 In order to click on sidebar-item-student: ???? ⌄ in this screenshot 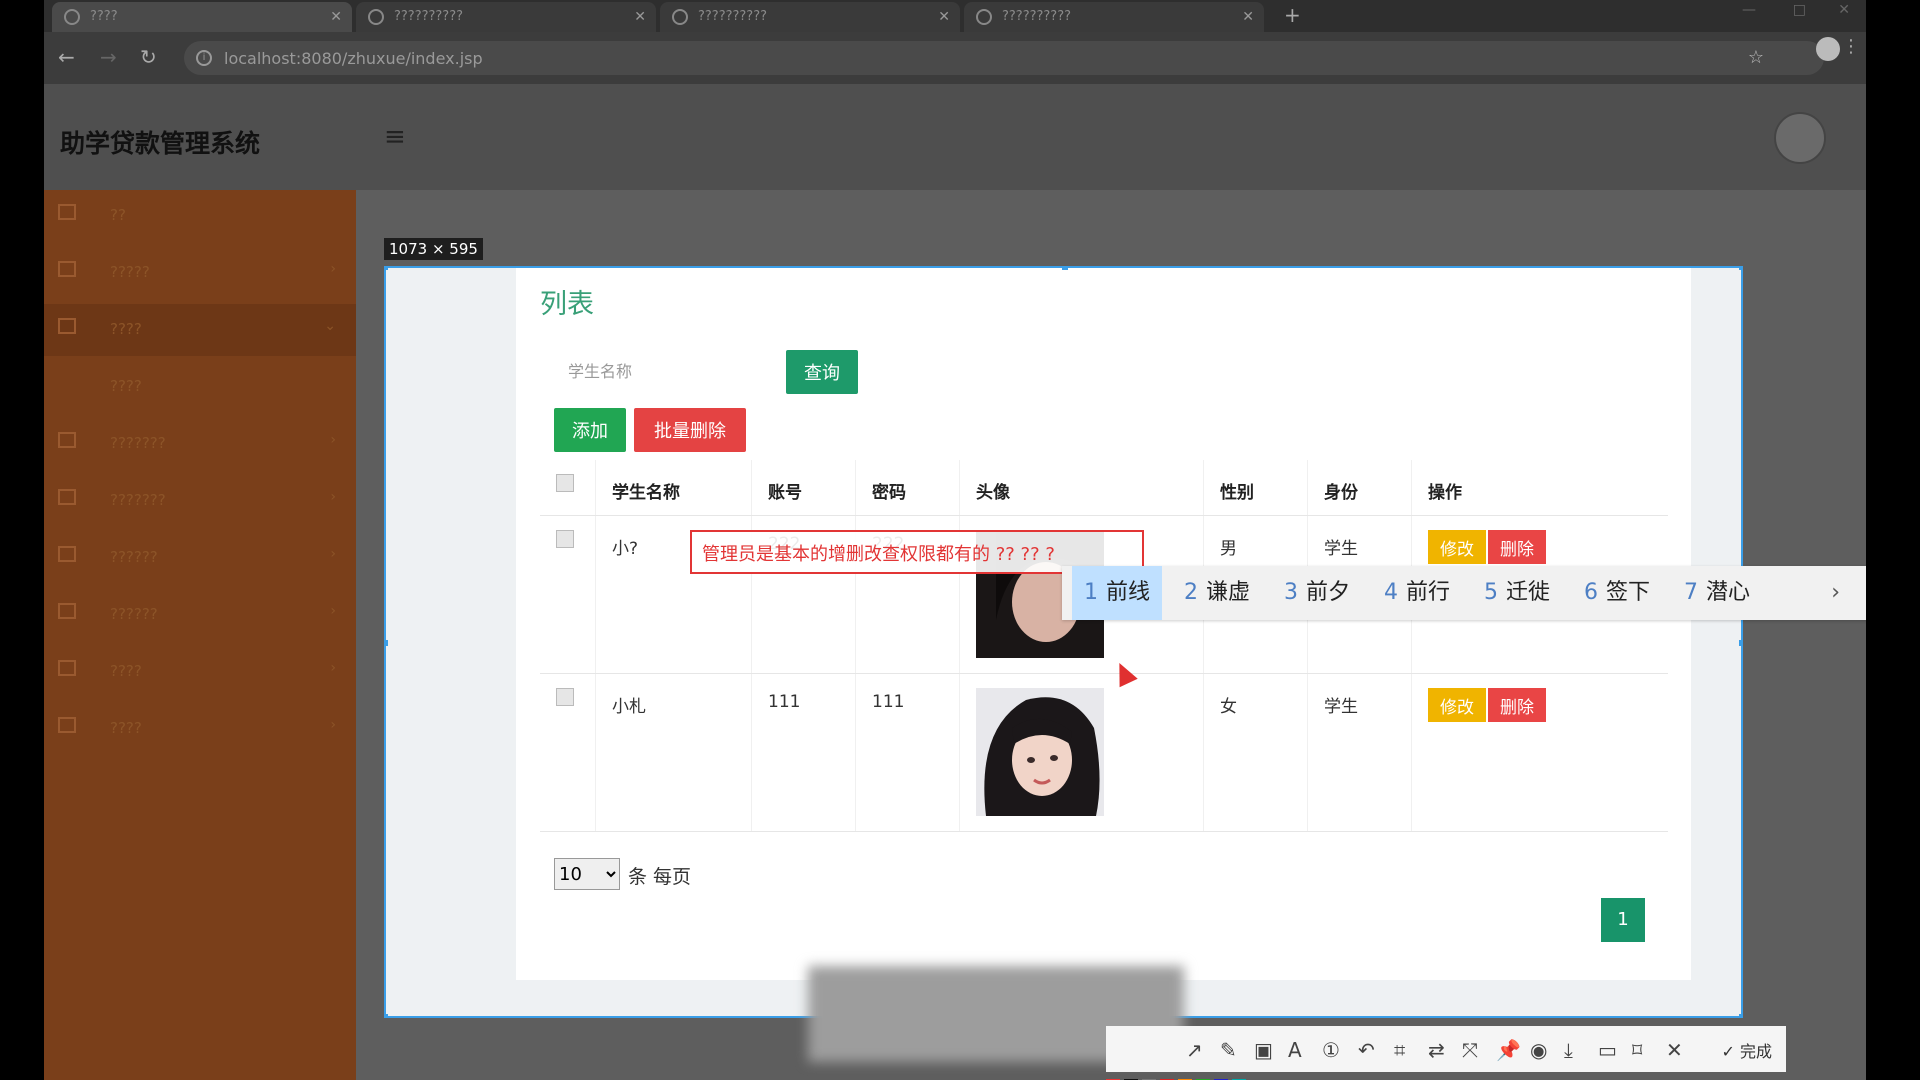, I will do `click(200, 330)`.